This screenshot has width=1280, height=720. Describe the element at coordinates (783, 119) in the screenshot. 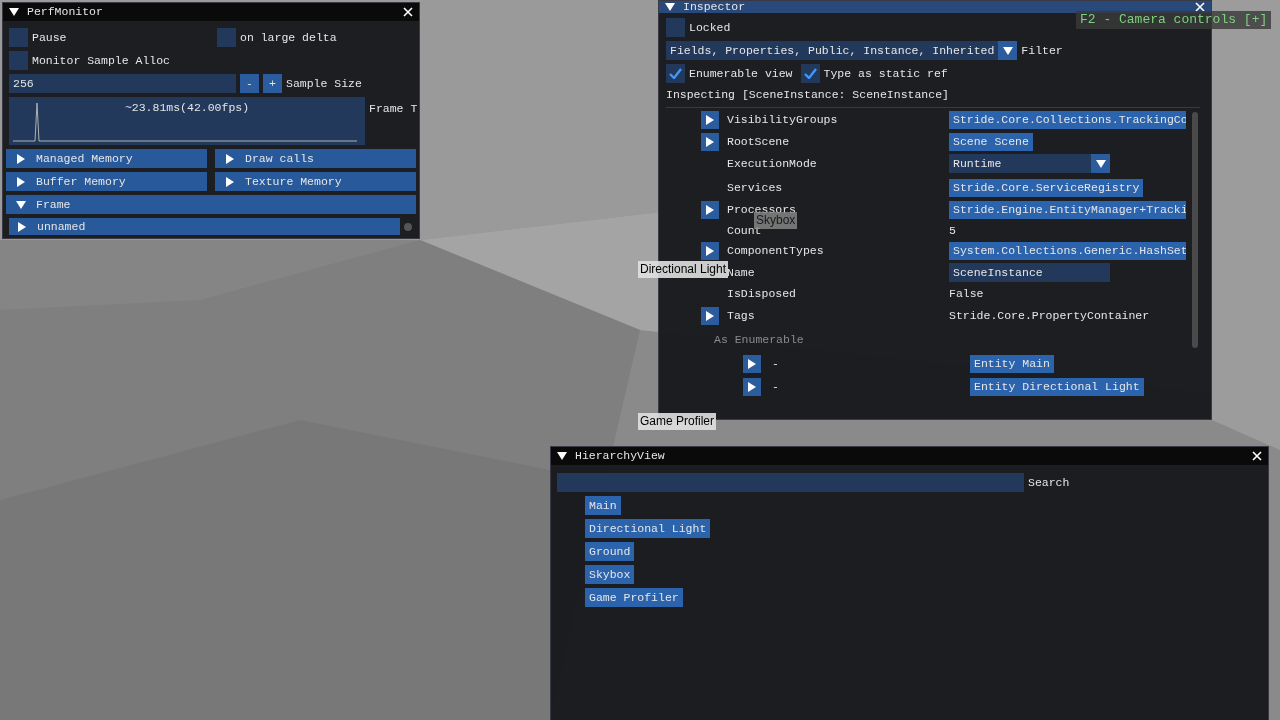

I see `property-name: VisibilityGroups` at that location.